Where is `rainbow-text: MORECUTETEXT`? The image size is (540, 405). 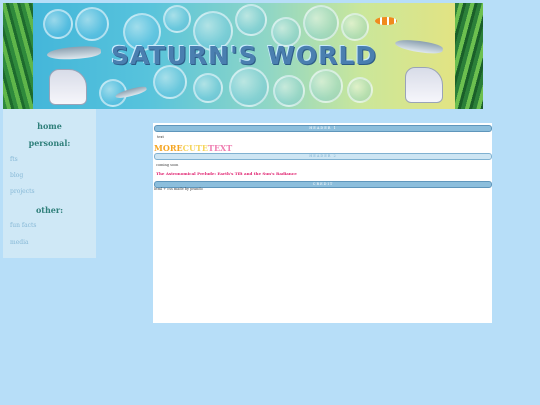 rainbow-text: MORECUTETEXT is located at coordinates (193, 148).